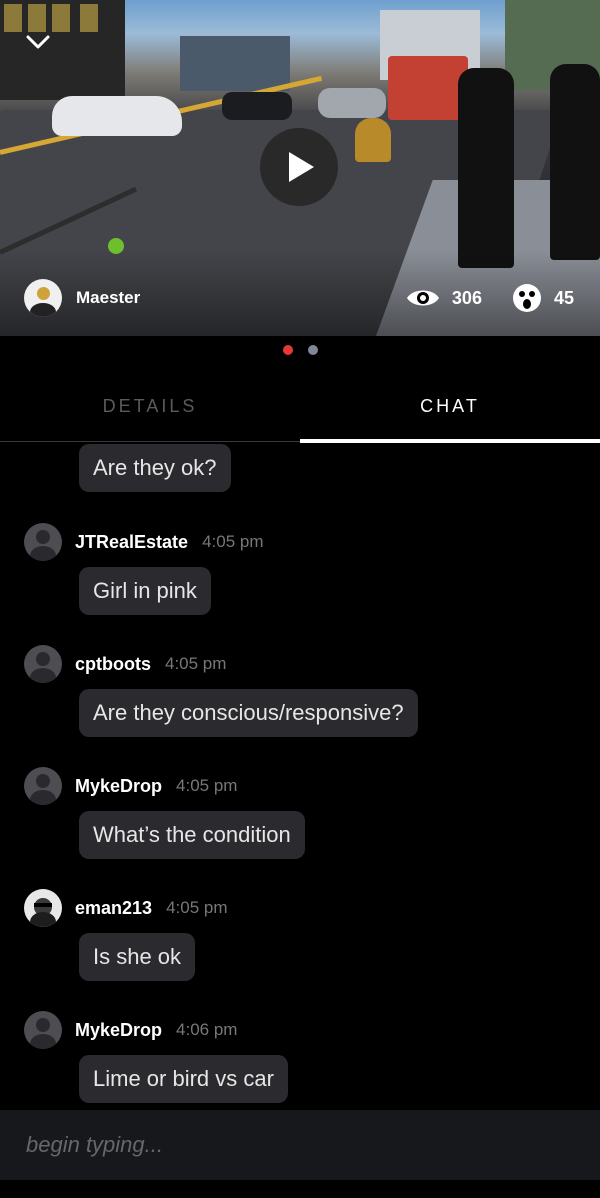 The image size is (600, 1198). I want to click on view-count-value: 306, so click(466, 297).